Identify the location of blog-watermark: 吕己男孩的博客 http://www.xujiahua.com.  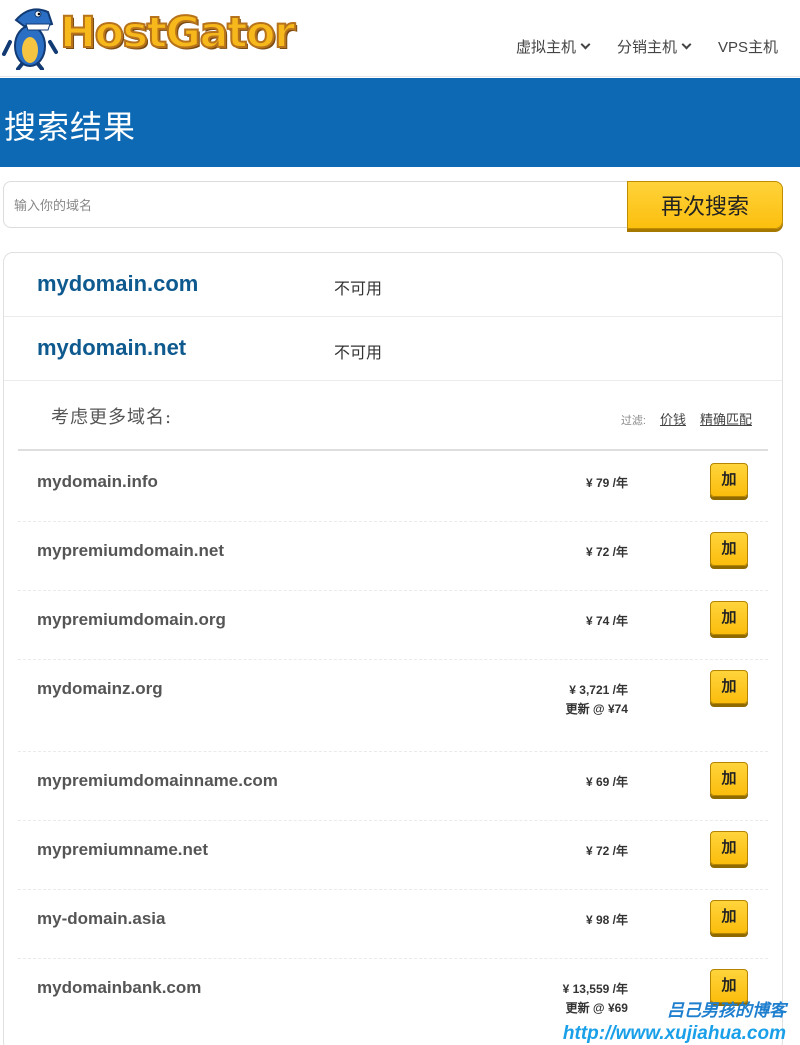
(674, 1020).